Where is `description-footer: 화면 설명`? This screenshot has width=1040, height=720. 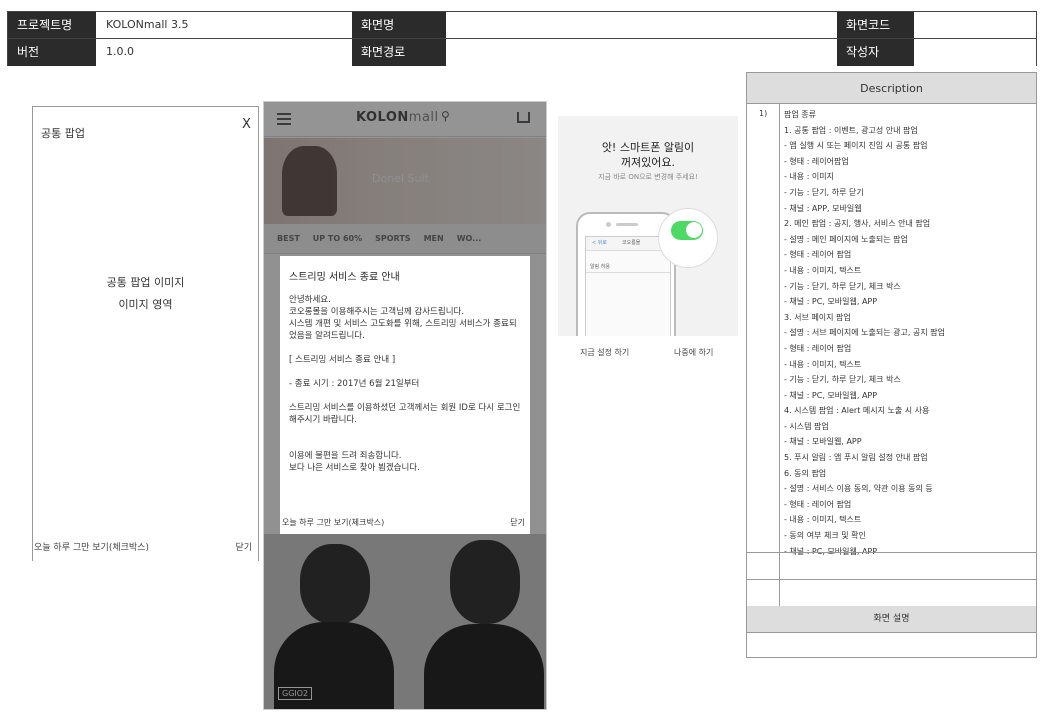 description-footer: 화면 설명 is located at coordinates (891, 619).